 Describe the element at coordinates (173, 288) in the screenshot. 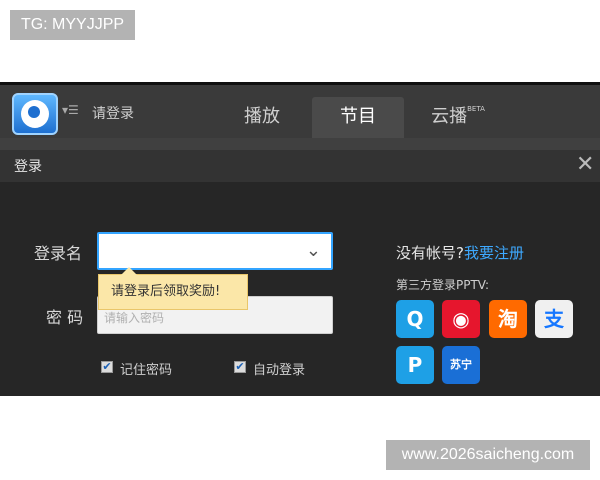

I see `reward-tooltip: 请登录后领取奖励!` at that location.